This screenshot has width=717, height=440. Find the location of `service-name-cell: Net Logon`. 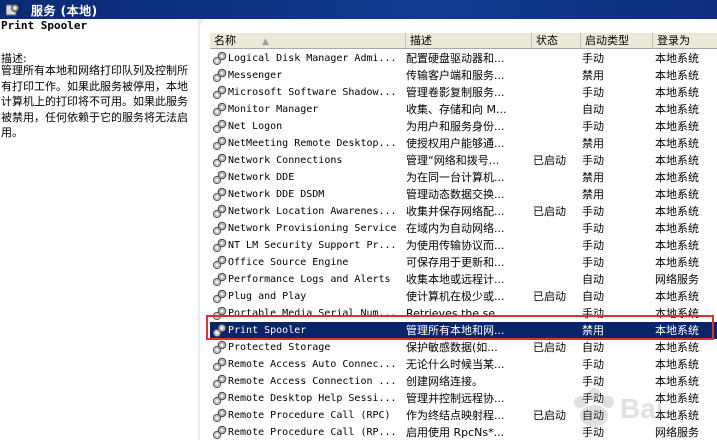

service-name-cell: Net Logon is located at coordinates (255, 126).